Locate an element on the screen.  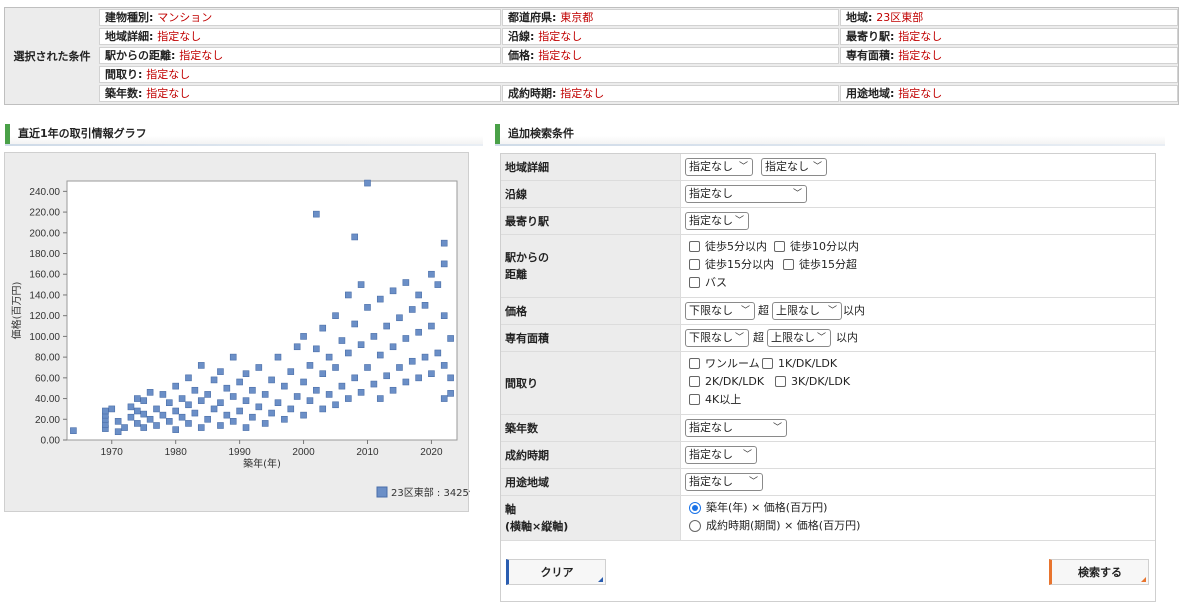
station-select: 指定なし ﹀ is located at coordinates (717, 221).